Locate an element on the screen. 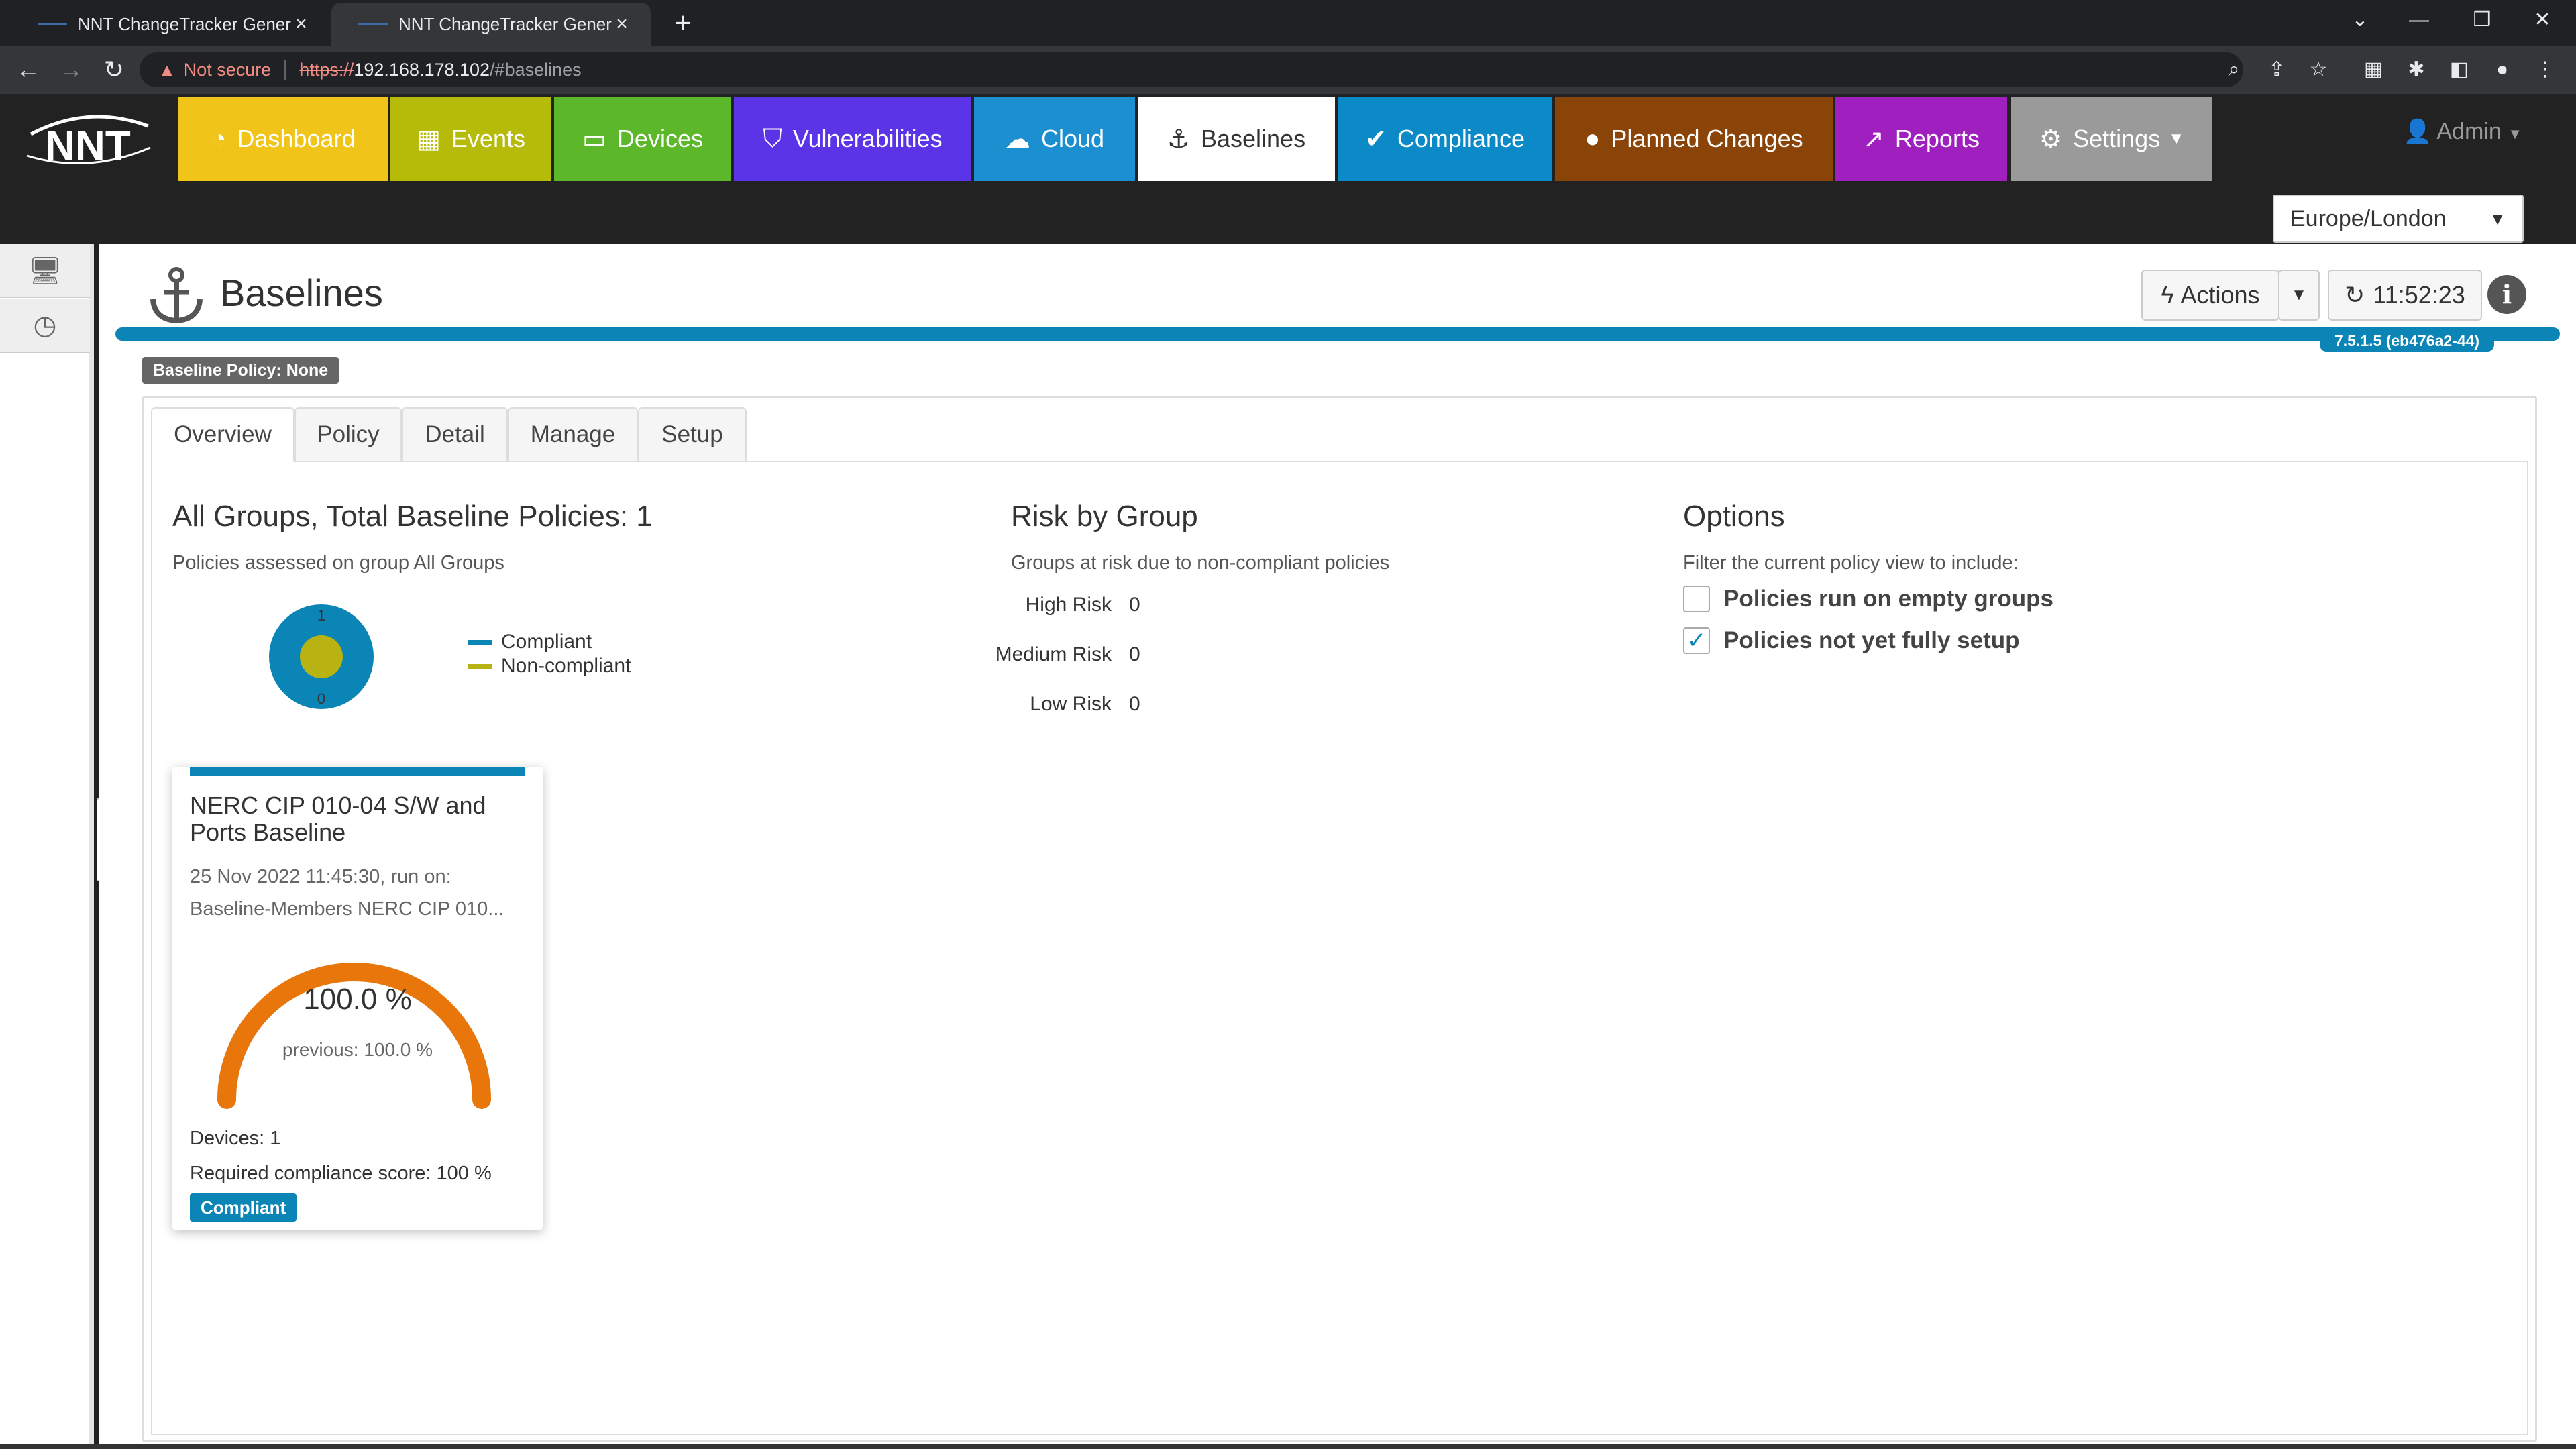 Image resolution: width=2576 pixels, height=1449 pixels. nav-planned-changes: ● Planned Changes is located at coordinates (1694, 139).